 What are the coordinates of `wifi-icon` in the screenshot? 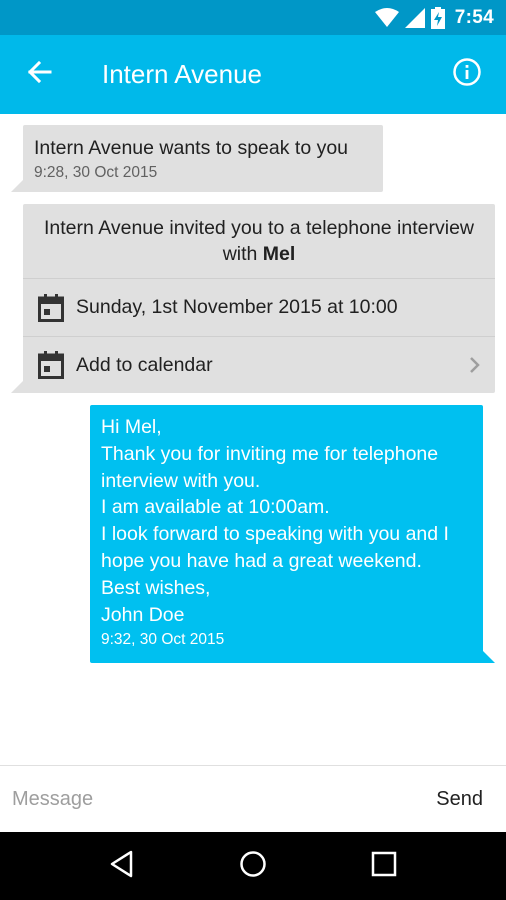 It's located at (386, 17).